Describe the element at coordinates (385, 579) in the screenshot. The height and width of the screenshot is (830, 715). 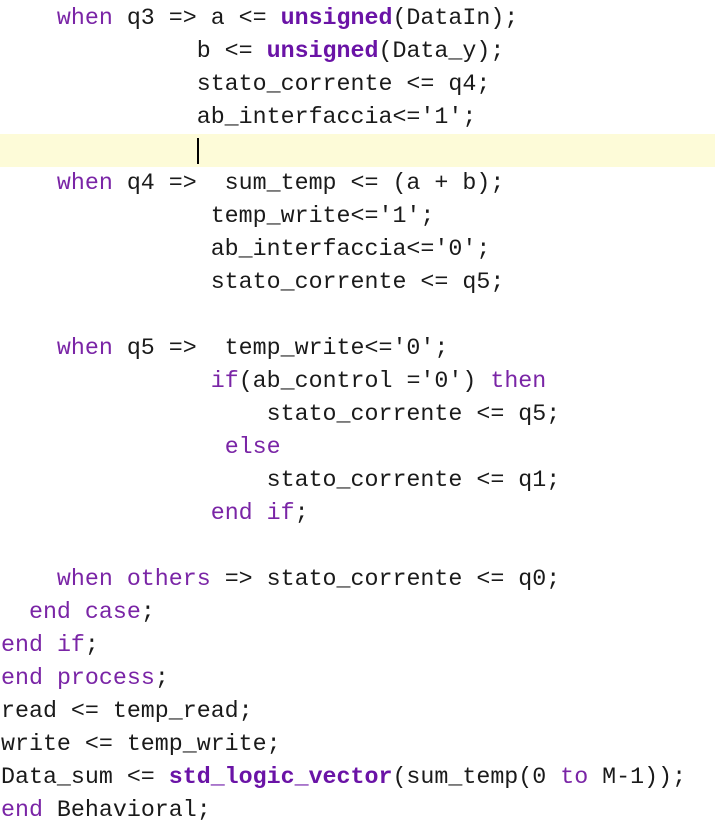
I see `code-text: => stato_corrente <= q0;` at that location.